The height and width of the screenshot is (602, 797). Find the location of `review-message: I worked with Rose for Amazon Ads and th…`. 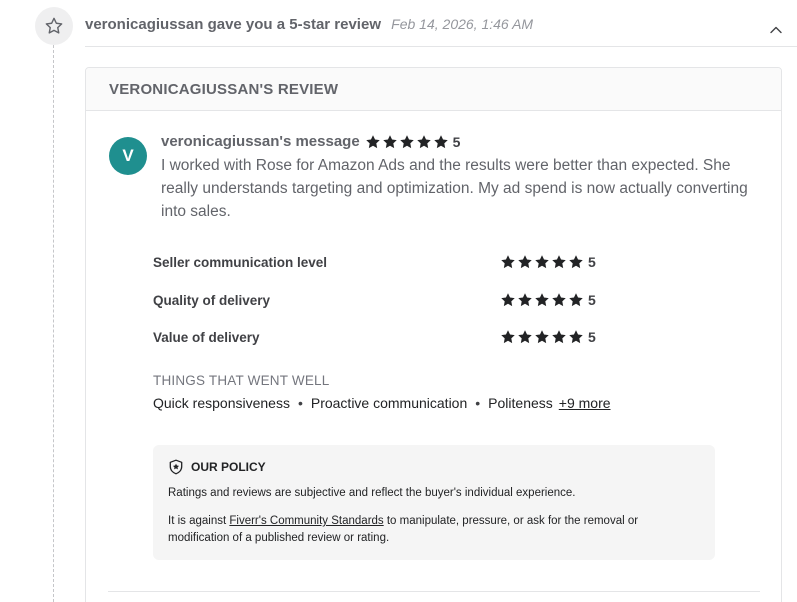

review-message: I worked with Rose for Amazon Ads and th… is located at coordinates (454, 188).